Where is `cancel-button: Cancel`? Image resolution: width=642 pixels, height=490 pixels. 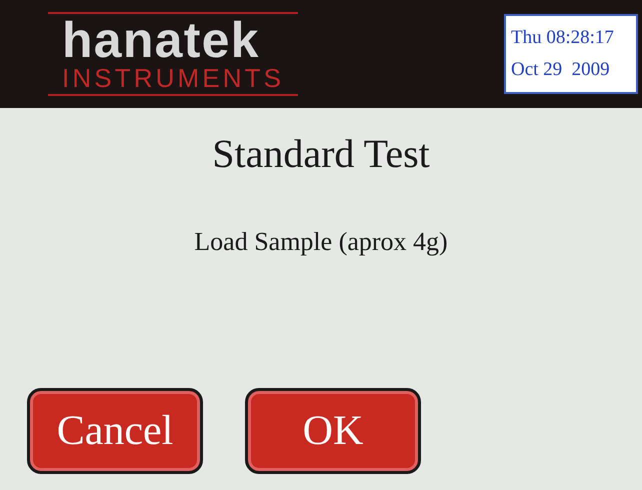
cancel-button: Cancel is located at coordinates (115, 431).